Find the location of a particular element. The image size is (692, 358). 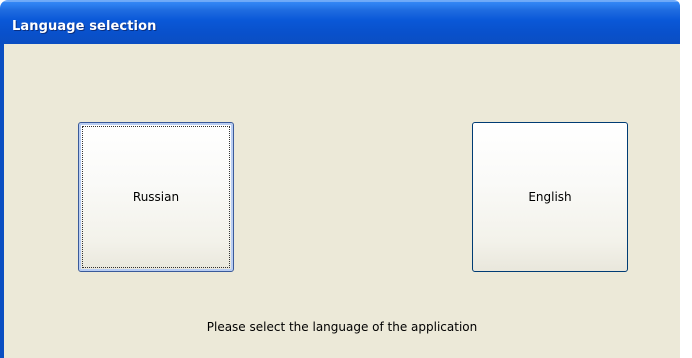

window-title: Language selection is located at coordinates (84, 26).